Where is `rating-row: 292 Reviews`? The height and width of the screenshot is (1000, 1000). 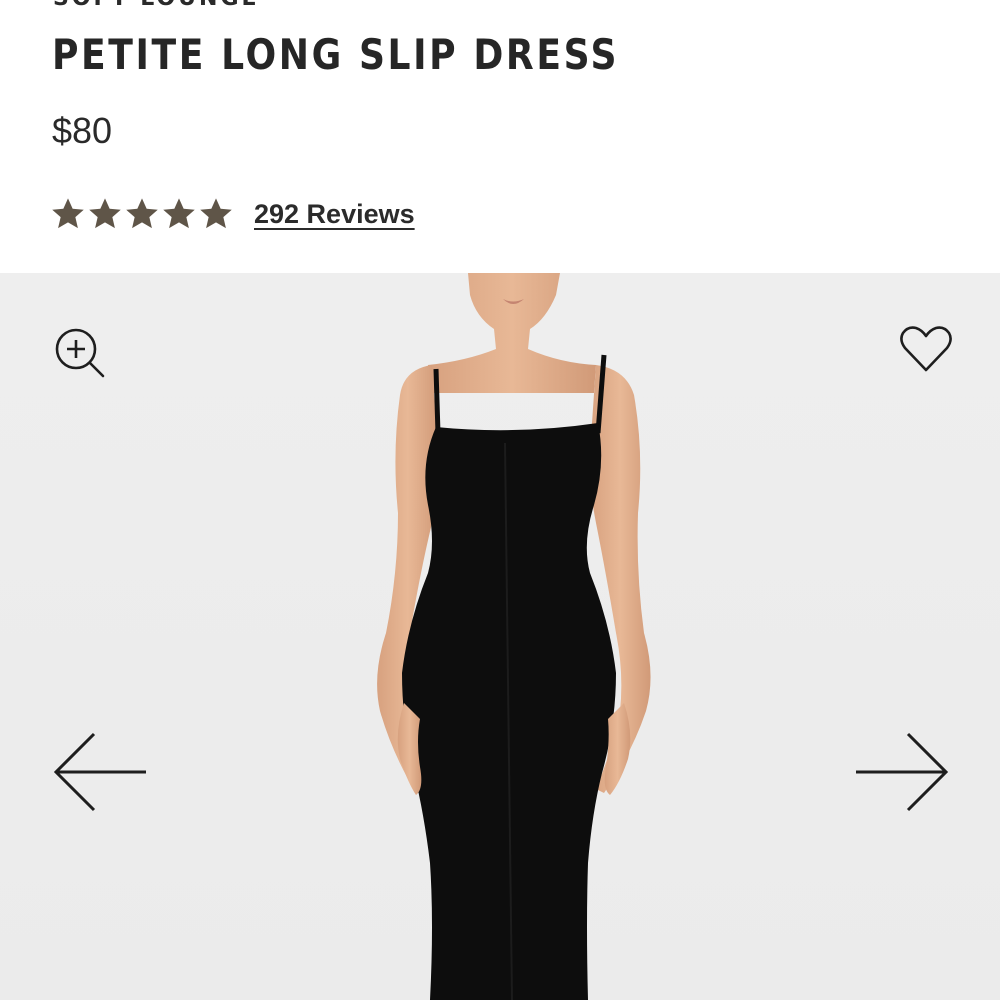
rating-row: 292 Reviews is located at coordinates (232, 214).